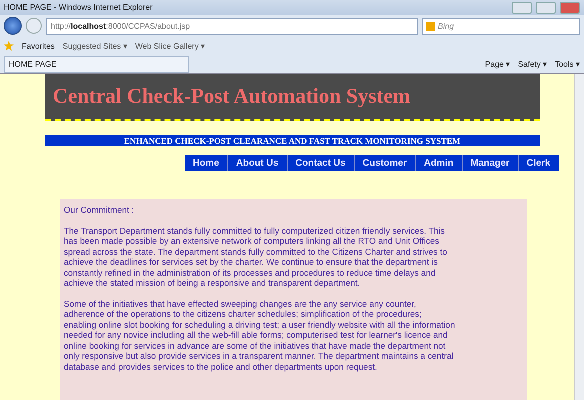 The width and height of the screenshot is (584, 400). Describe the element at coordinates (570, 8) in the screenshot. I see `close-button` at that location.